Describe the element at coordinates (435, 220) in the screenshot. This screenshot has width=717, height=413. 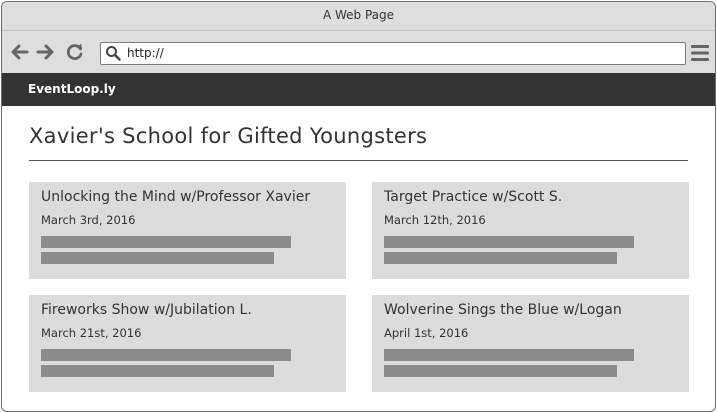
I see `event-date: March 12th, 2016` at that location.